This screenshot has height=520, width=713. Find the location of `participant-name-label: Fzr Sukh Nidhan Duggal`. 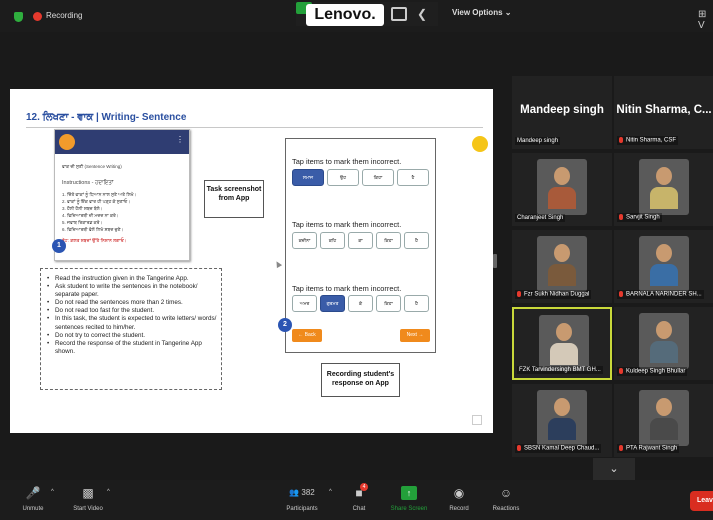

participant-name-label: Fzr Sukh Nidhan Duggal is located at coordinates (553, 294).